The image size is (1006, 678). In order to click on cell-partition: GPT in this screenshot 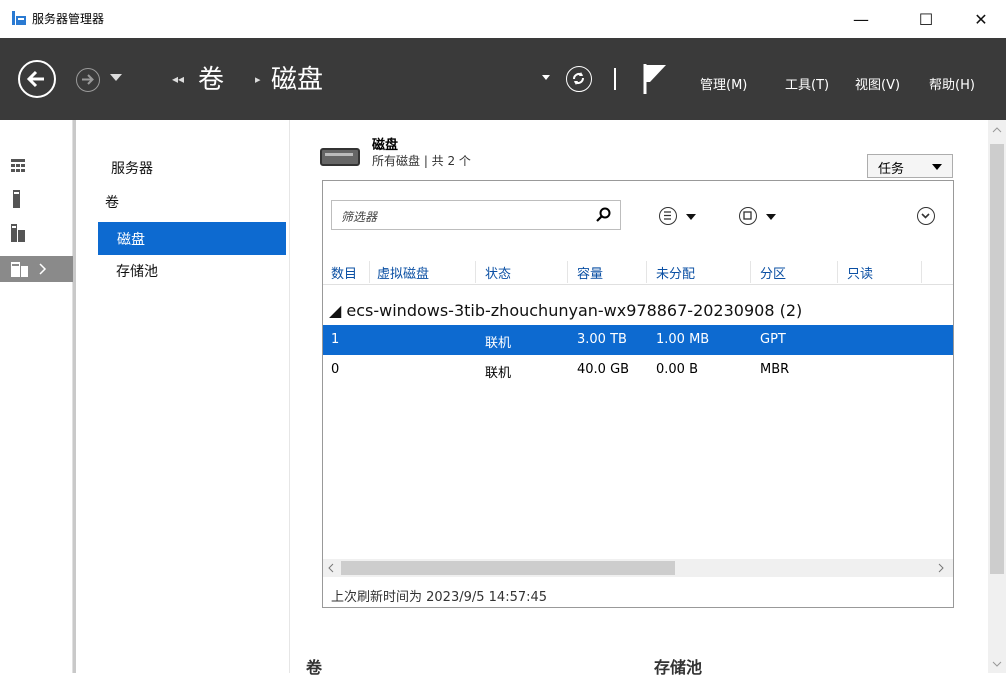, I will do `click(773, 339)`.